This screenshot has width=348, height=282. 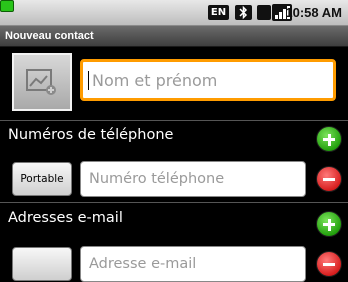 What do you see at coordinates (42, 179) in the screenshot?
I see `phone-type-button: Portable` at bounding box center [42, 179].